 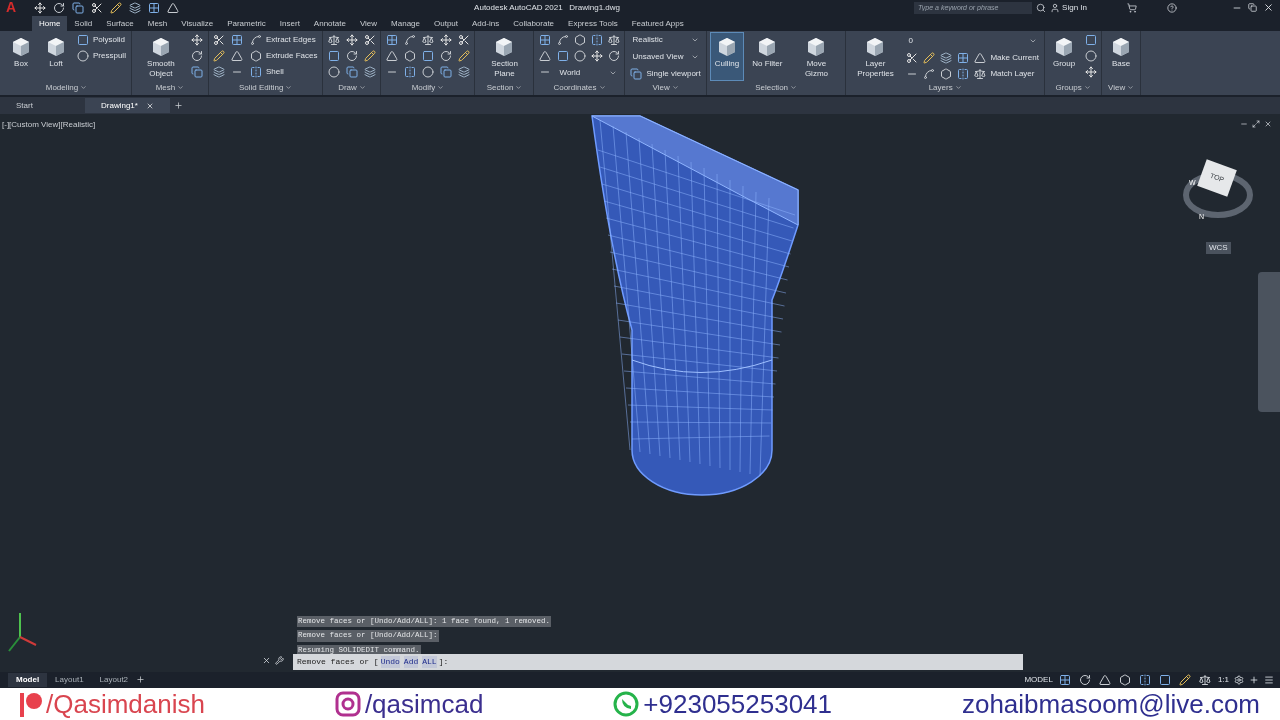 What do you see at coordinates (727, 56) in the screenshot?
I see `ribbon-large-button: Culling` at bounding box center [727, 56].